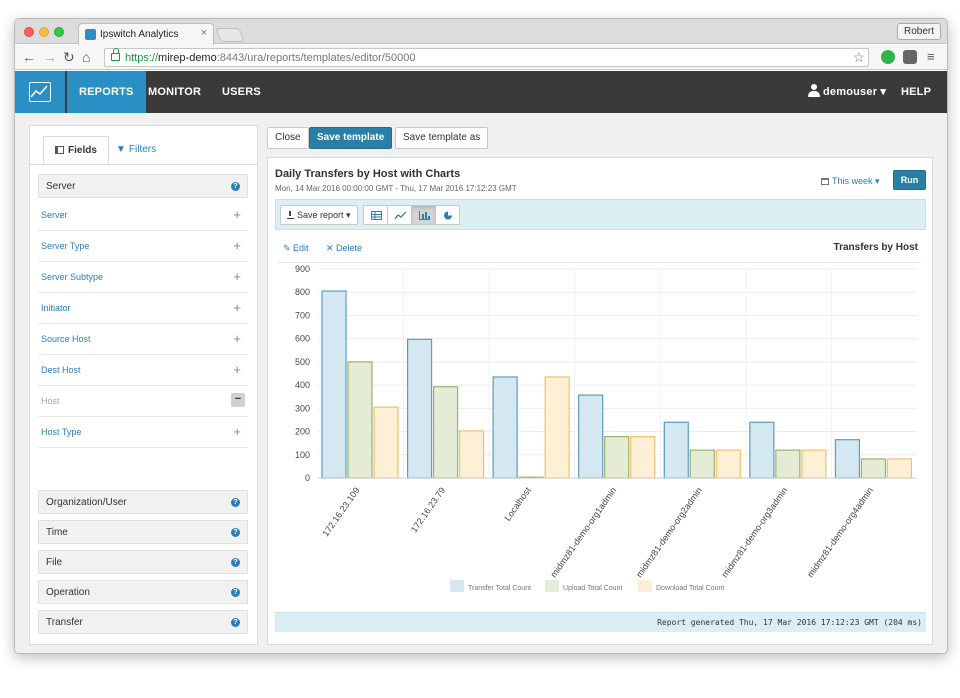 Image resolution: width=960 pixels, height=698 pixels. I want to click on bar-chart-button, so click(423, 215).